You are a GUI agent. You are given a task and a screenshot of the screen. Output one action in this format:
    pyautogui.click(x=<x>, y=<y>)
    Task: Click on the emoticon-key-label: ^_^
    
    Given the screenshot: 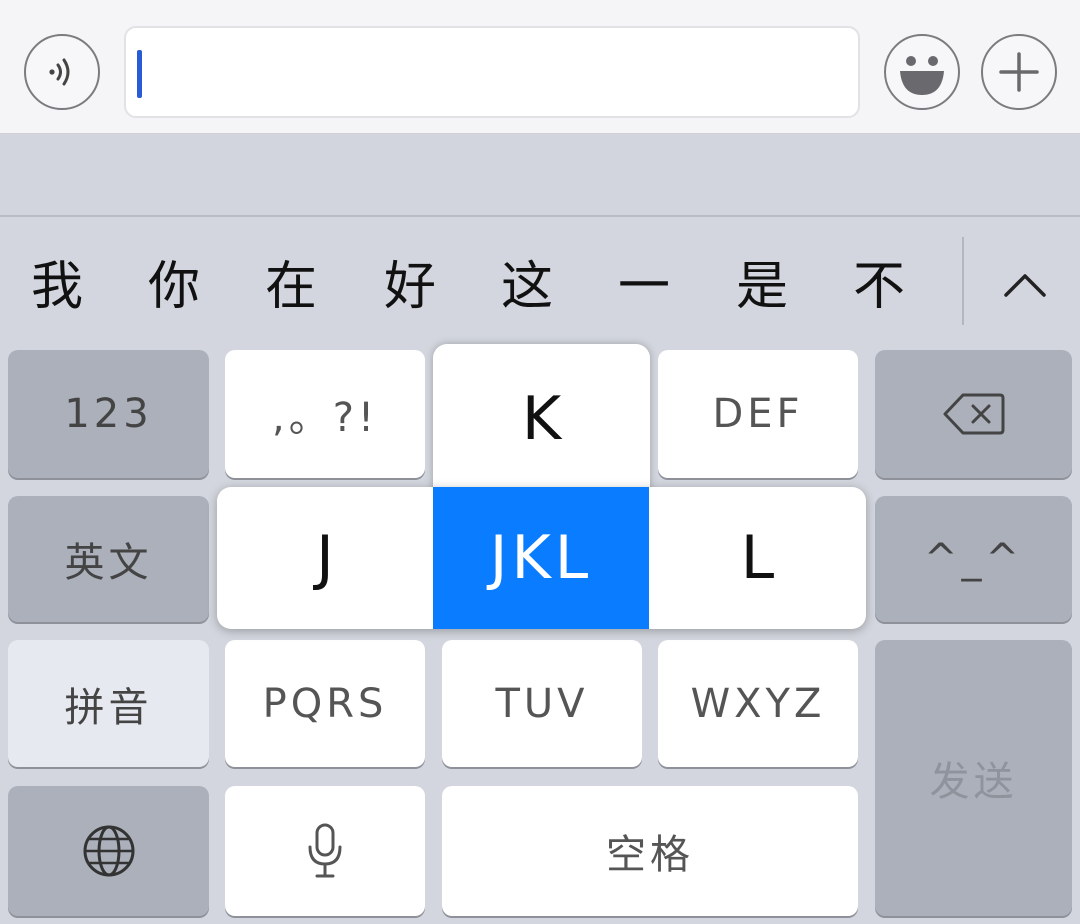 What is the action you would take?
    pyautogui.click(x=973, y=559)
    